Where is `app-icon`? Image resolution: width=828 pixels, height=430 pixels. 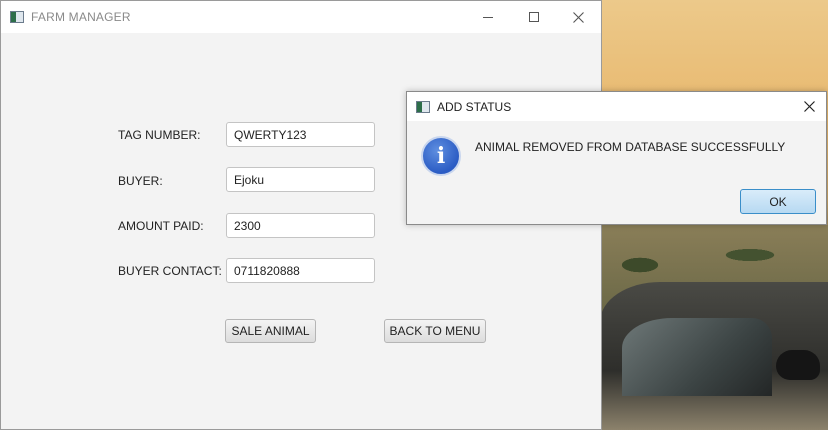 app-icon is located at coordinates (17, 17).